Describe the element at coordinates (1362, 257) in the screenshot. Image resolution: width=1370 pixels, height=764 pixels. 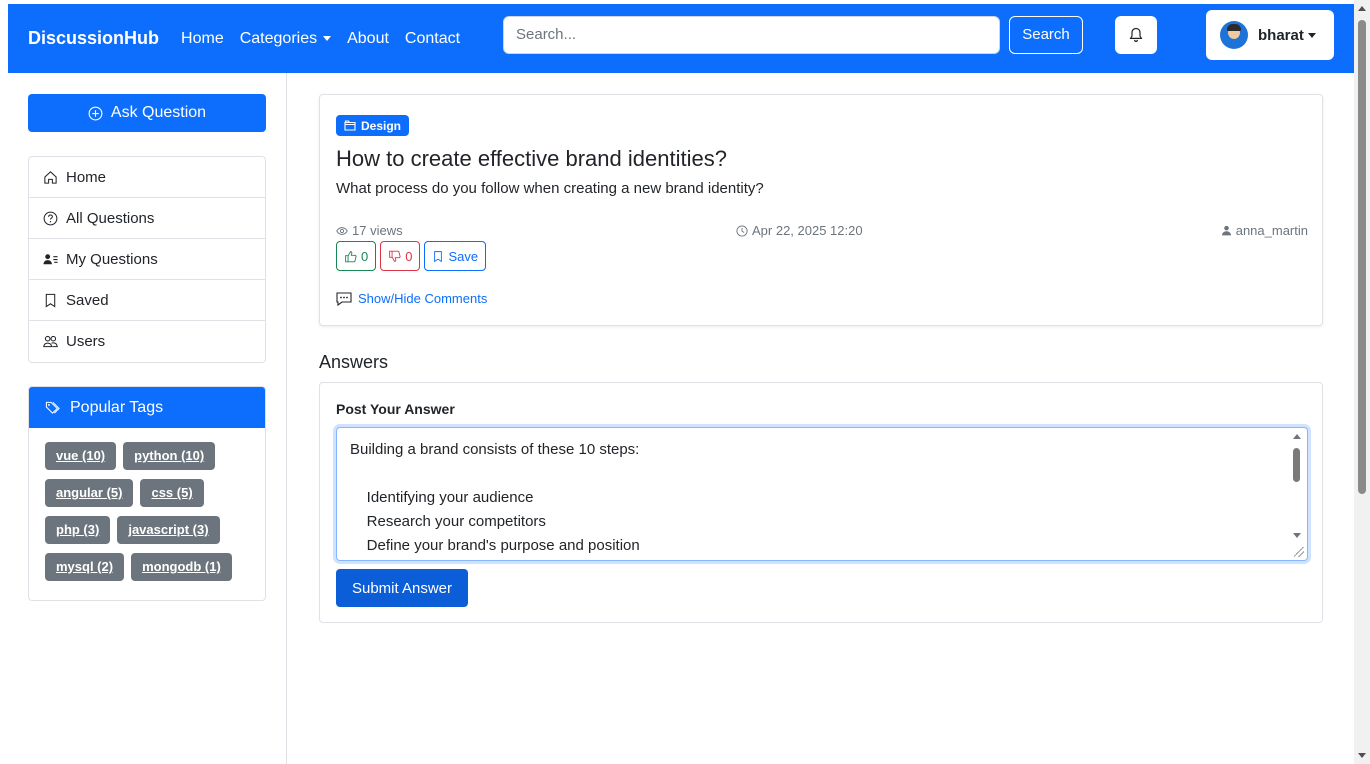
I see `scroll-thumb` at that location.